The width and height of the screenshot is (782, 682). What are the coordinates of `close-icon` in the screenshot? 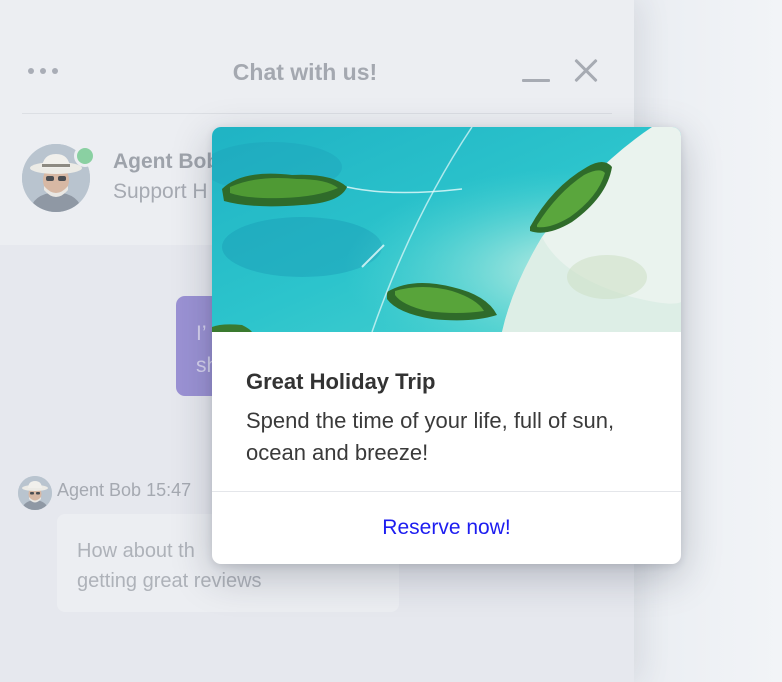 It's located at (586, 71).